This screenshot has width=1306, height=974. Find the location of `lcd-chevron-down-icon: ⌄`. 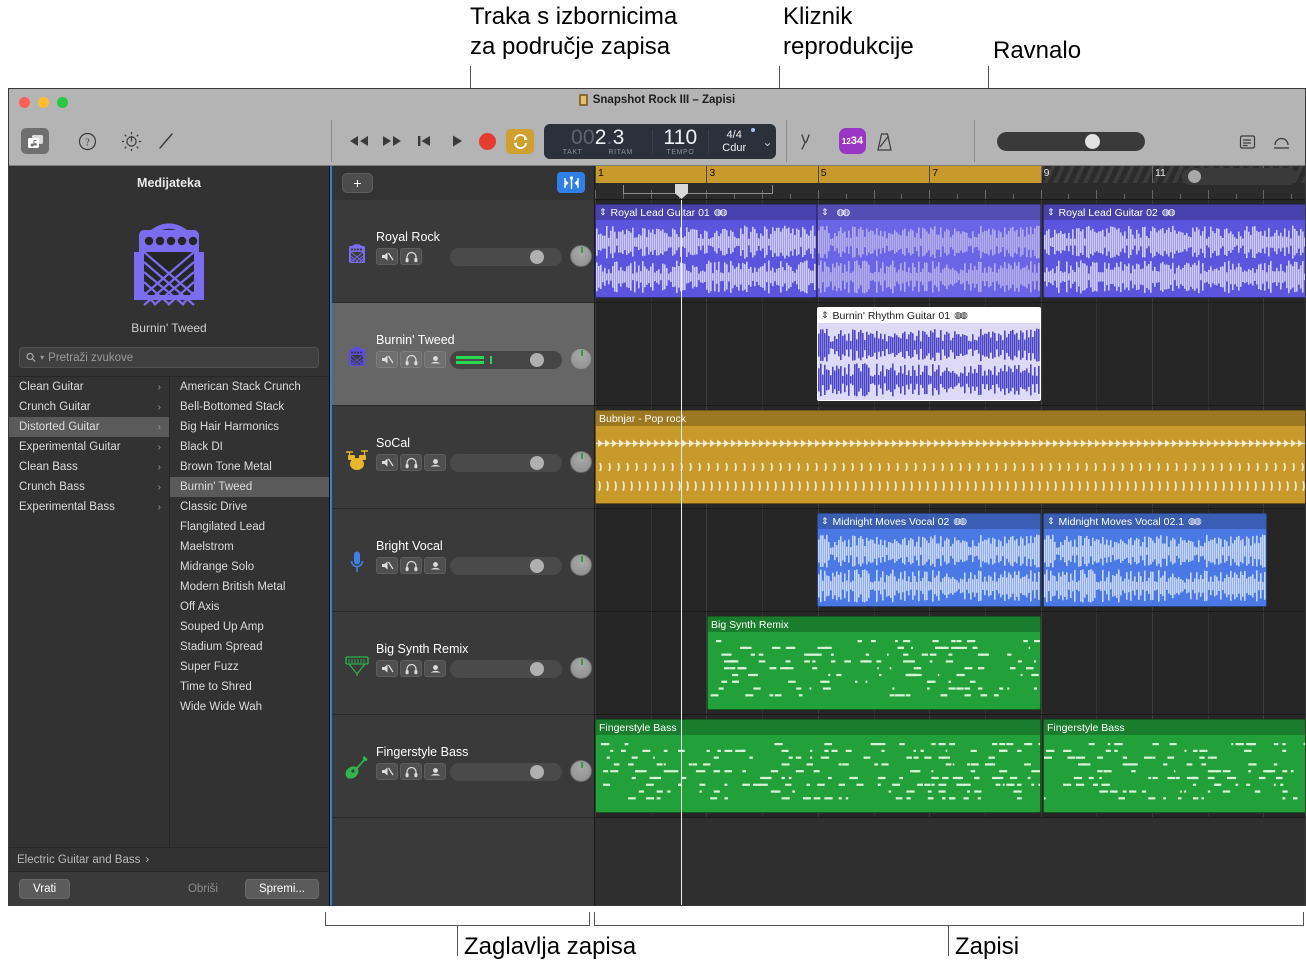

lcd-chevron-down-icon: ⌄ is located at coordinates (768, 142).